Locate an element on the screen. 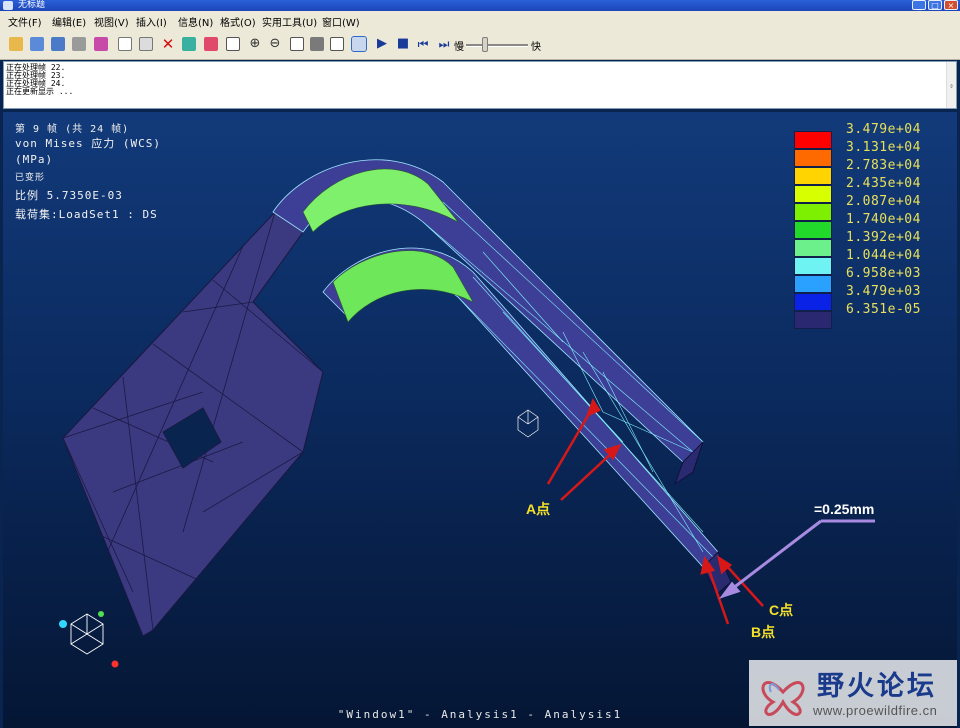  toolbar: ✕ ⊕ ⊖ ▶ ■ ⏮ ⏭ 慢 快 is located at coordinates (480, 45).